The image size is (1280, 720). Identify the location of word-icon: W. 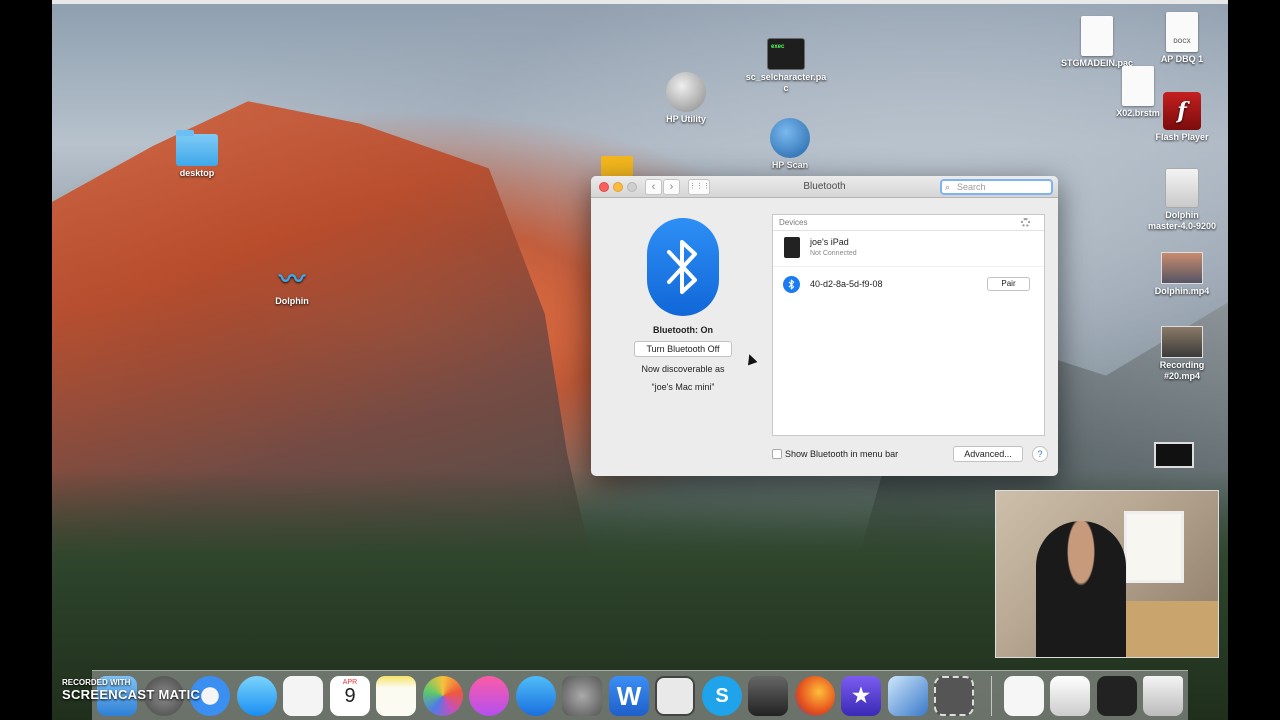
(629, 696).